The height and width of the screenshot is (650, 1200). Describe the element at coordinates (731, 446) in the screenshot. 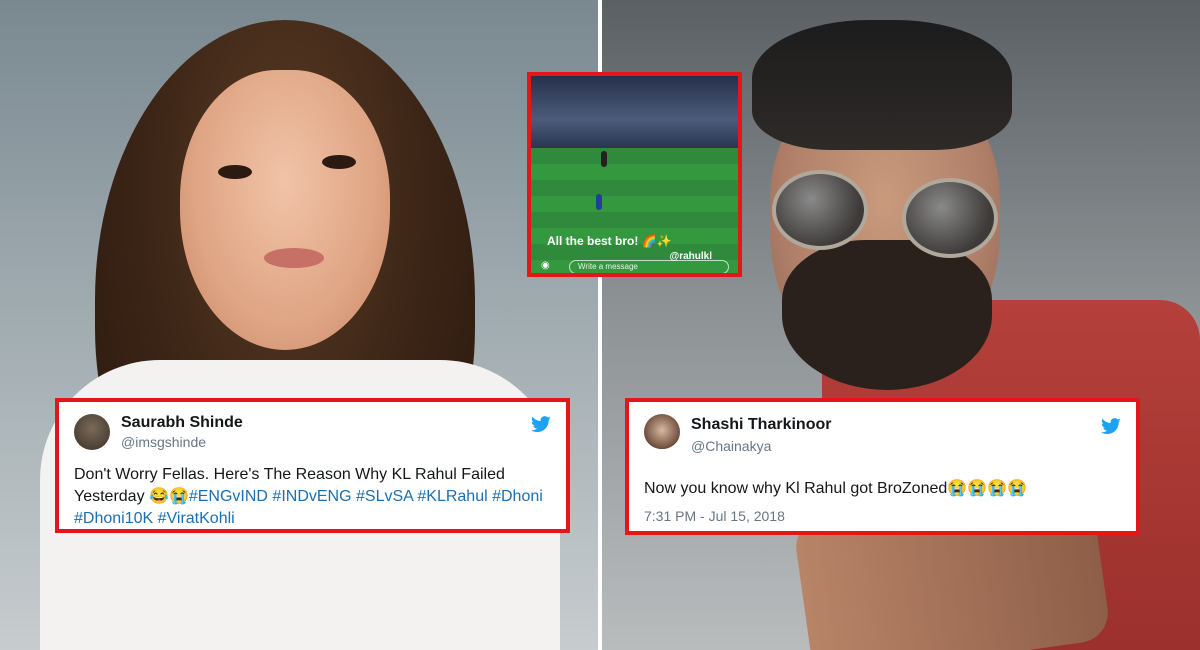

I see `tweet-author-handle: @Chainakya` at that location.